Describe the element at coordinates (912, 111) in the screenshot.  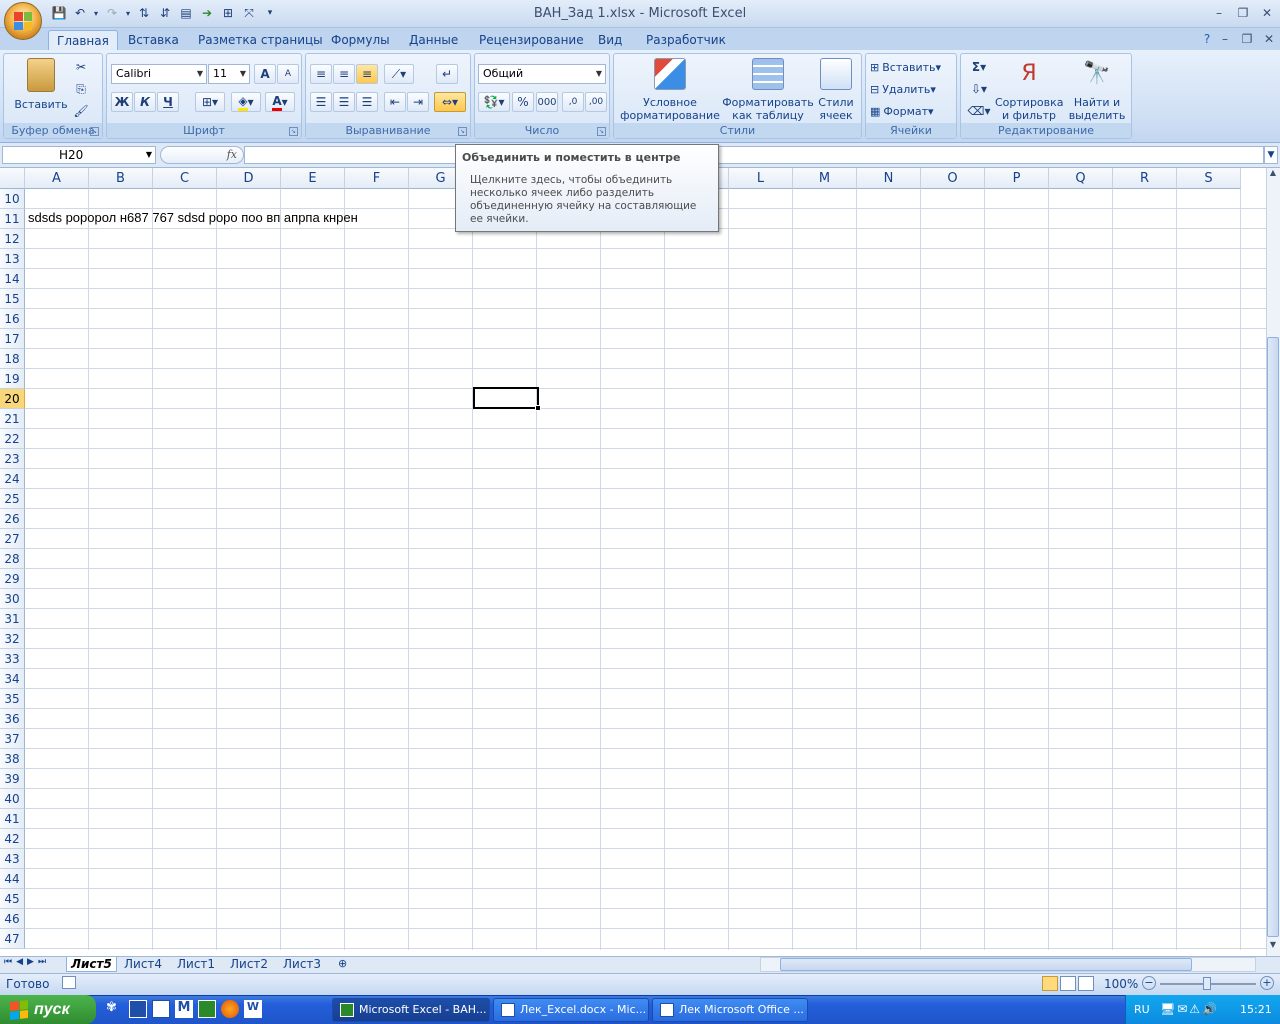
I see `format-cells-button: ▦ Формат ▾` at that location.